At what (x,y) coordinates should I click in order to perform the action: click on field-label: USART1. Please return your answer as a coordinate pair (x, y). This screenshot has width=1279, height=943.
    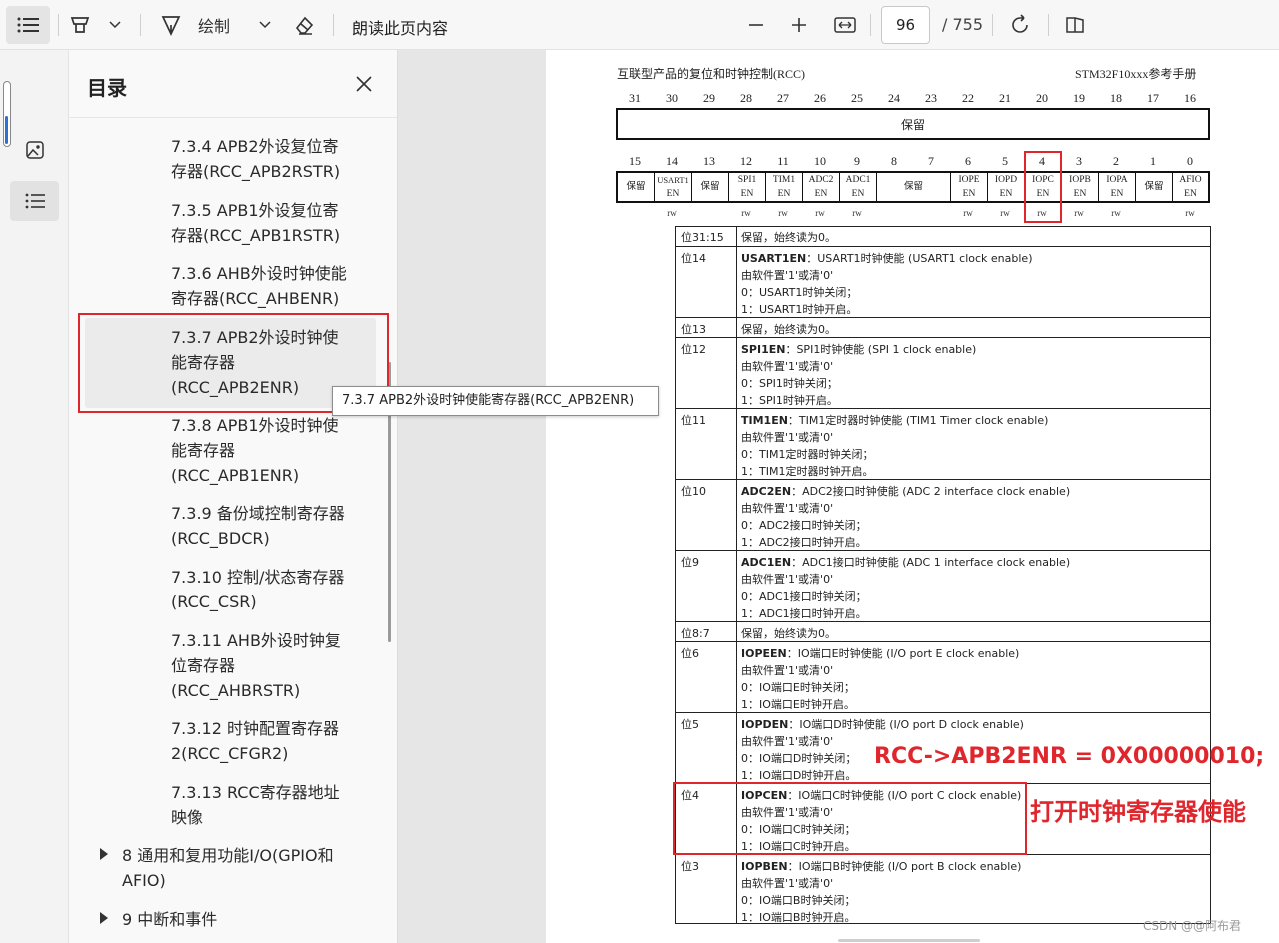
    Looking at the image, I should click on (673, 180).